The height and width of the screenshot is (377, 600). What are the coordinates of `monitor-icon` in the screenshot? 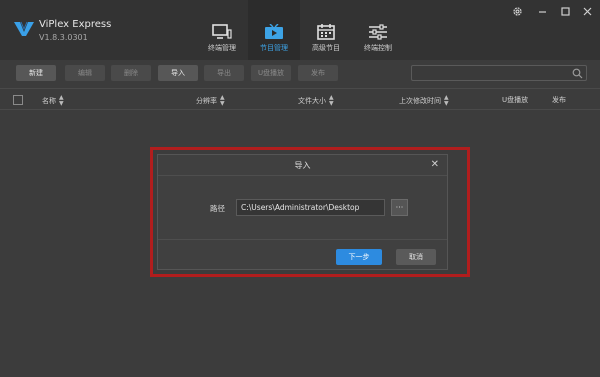 It's located at (222, 31).